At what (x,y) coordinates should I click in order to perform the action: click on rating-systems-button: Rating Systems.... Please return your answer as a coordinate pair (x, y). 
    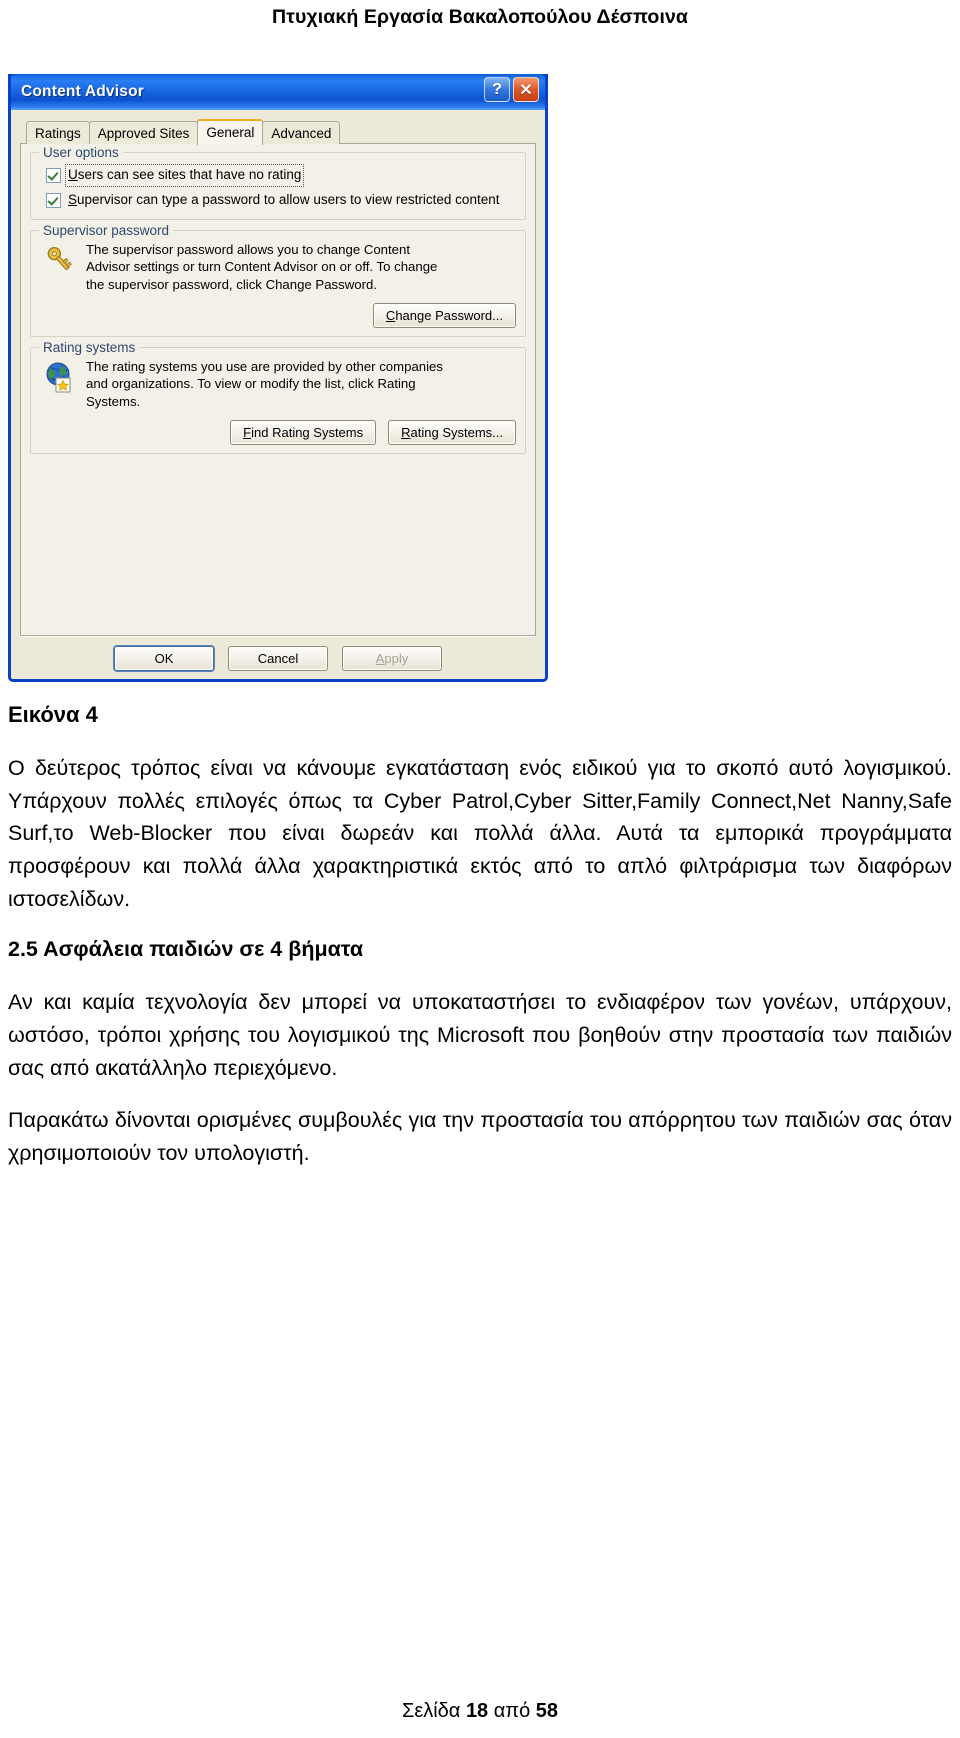
    Looking at the image, I should click on (452, 433).